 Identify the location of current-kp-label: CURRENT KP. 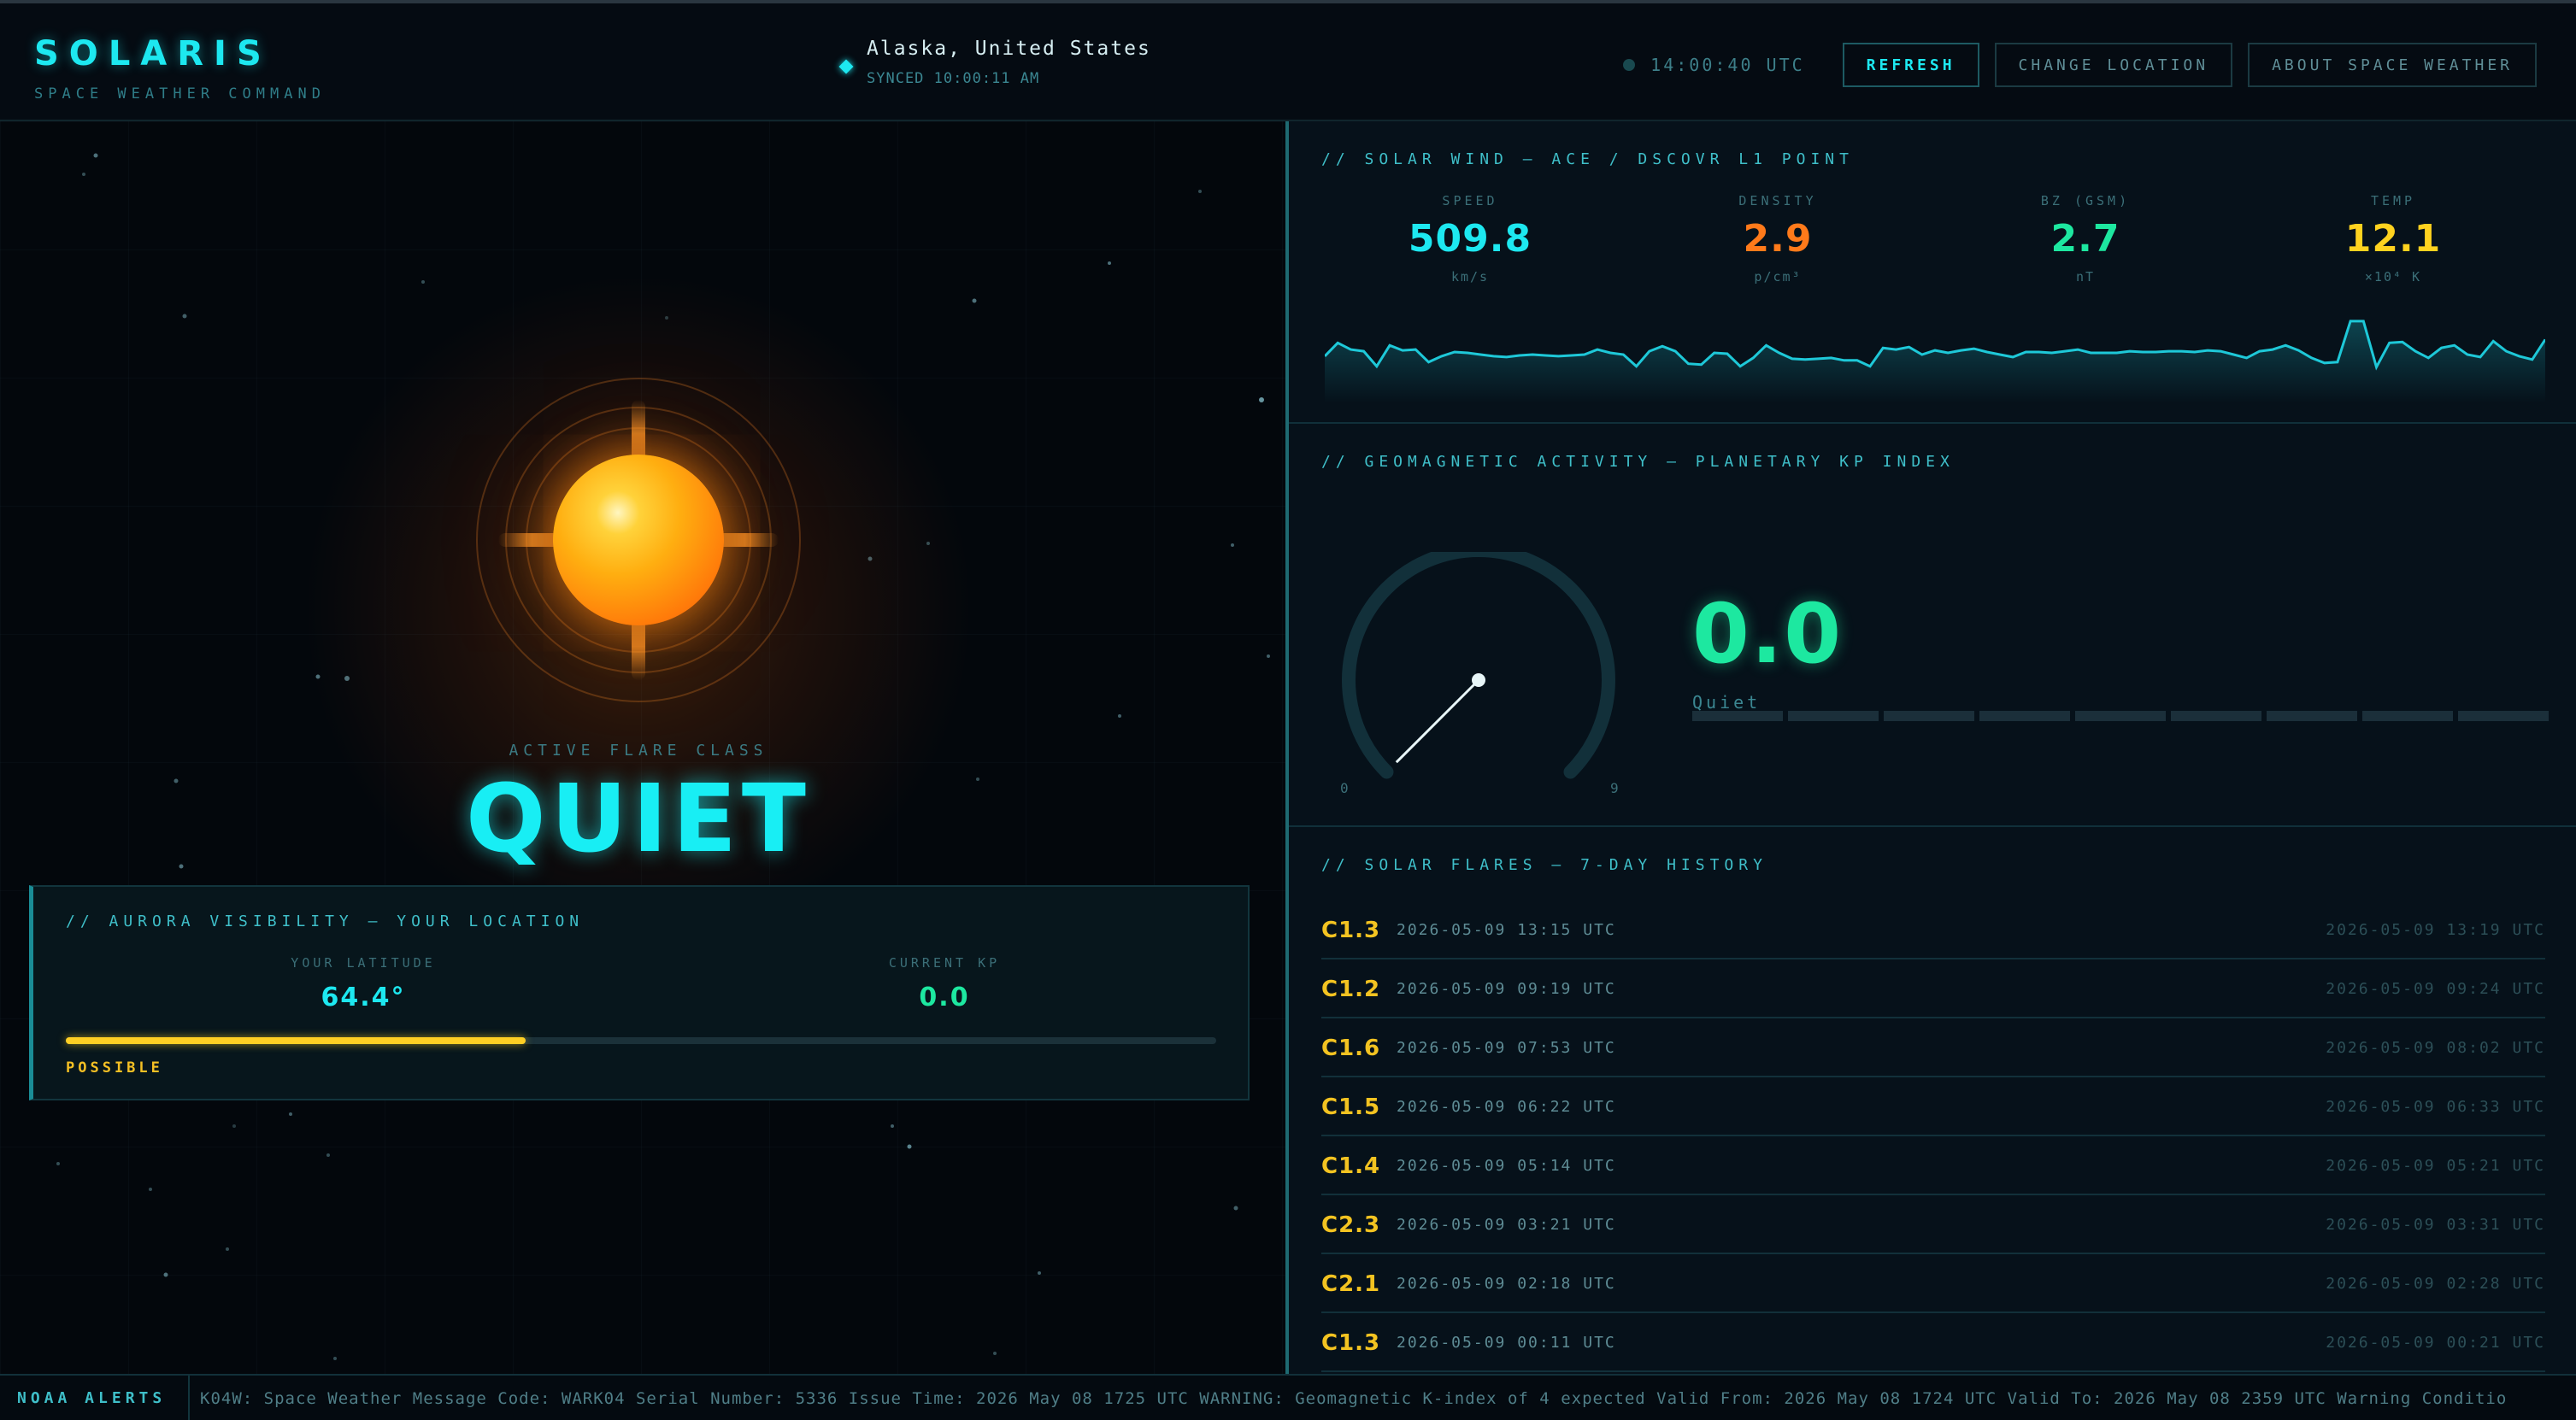
(944, 963).